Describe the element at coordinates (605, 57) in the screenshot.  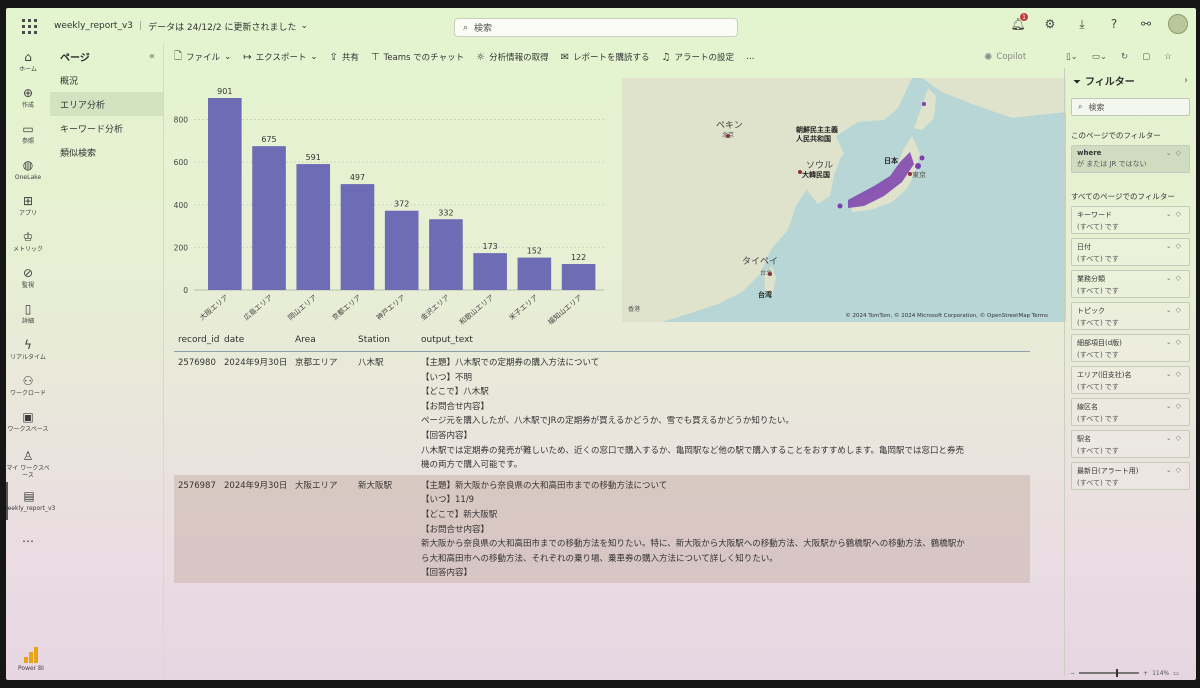
I see `subscribe-button: ✉ レポートを購読する` at that location.